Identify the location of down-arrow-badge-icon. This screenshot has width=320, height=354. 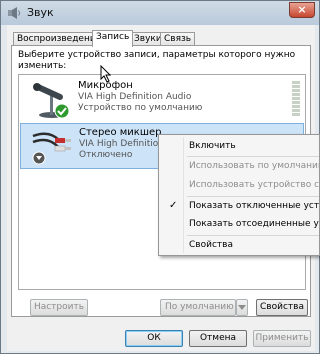
(39, 158).